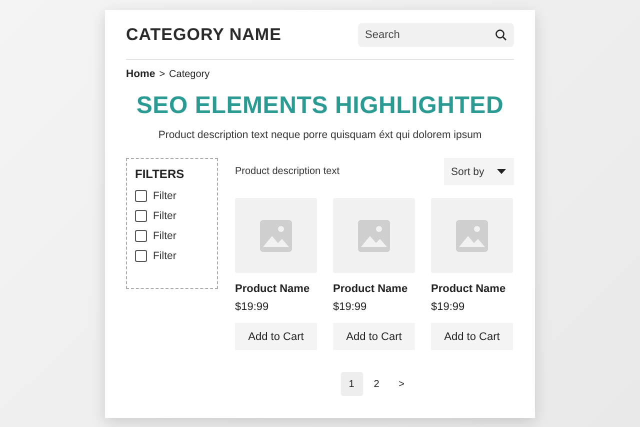  Describe the element at coordinates (287, 171) in the screenshot. I see `listing-description: Product description text` at that location.